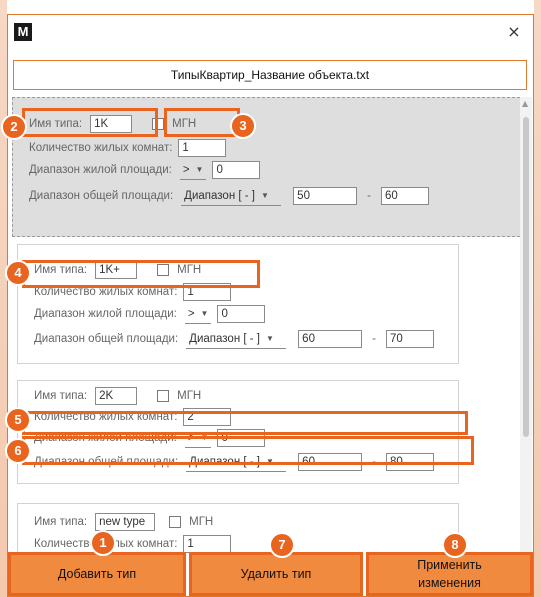 The height and width of the screenshot is (597, 541). What do you see at coordinates (14, 127) in the screenshot?
I see `callout-badge-2: 2` at bounding box center [14, 127].